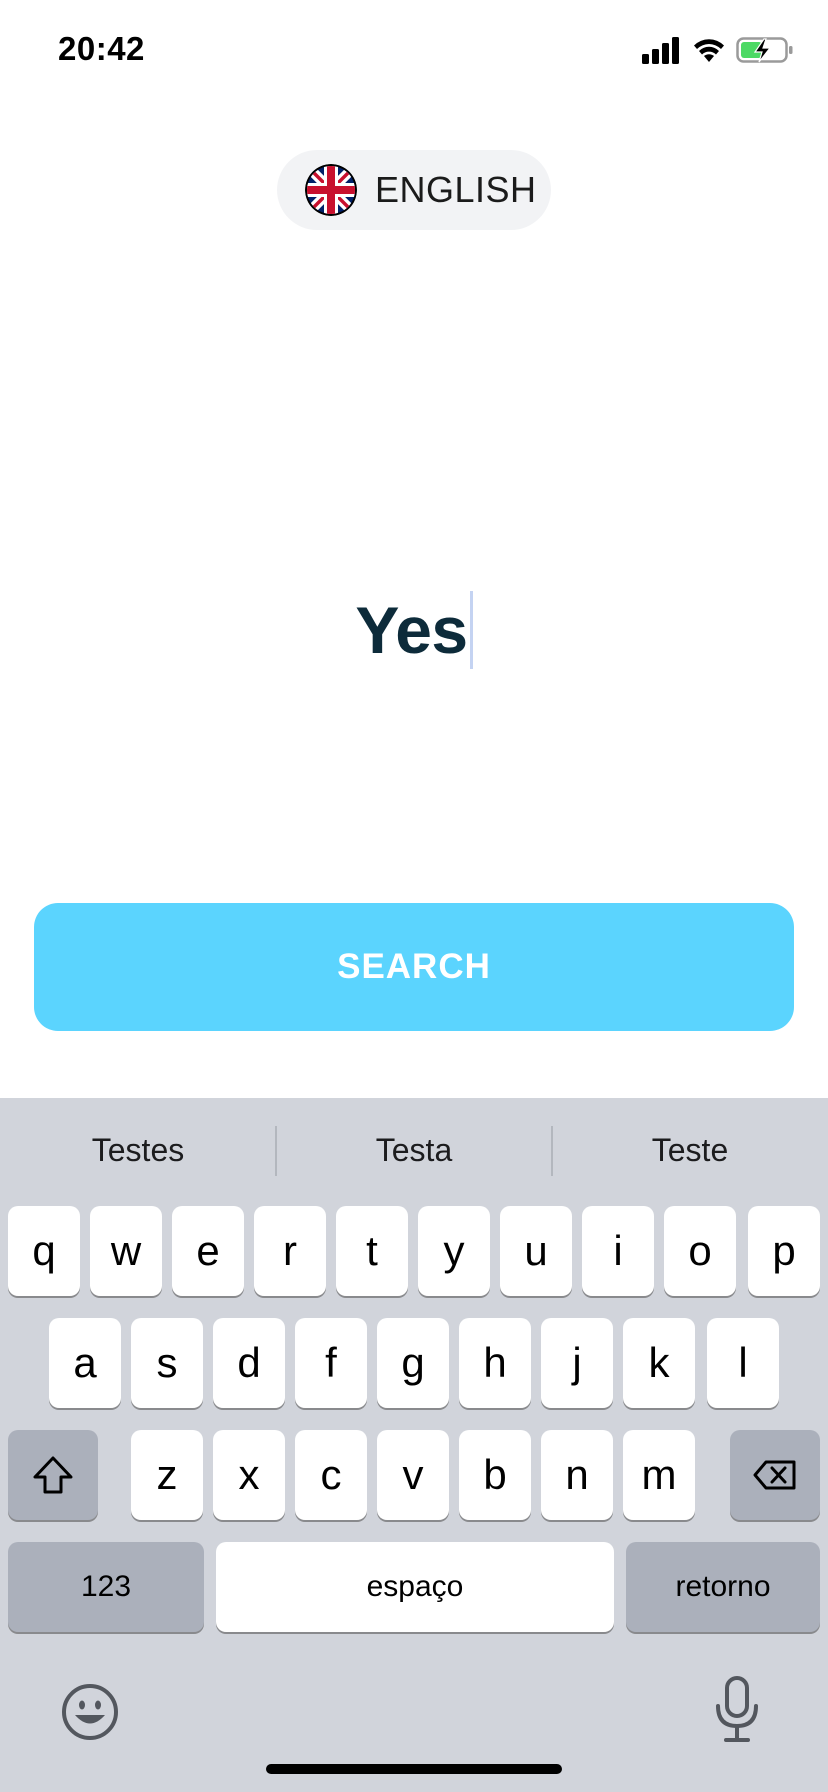 The width and height of the screenshot is (828, 1792). What do you see at coordinates (618, 1251) in the screenshot?
I see `key-i: i` at bounding box center [618, 1251].